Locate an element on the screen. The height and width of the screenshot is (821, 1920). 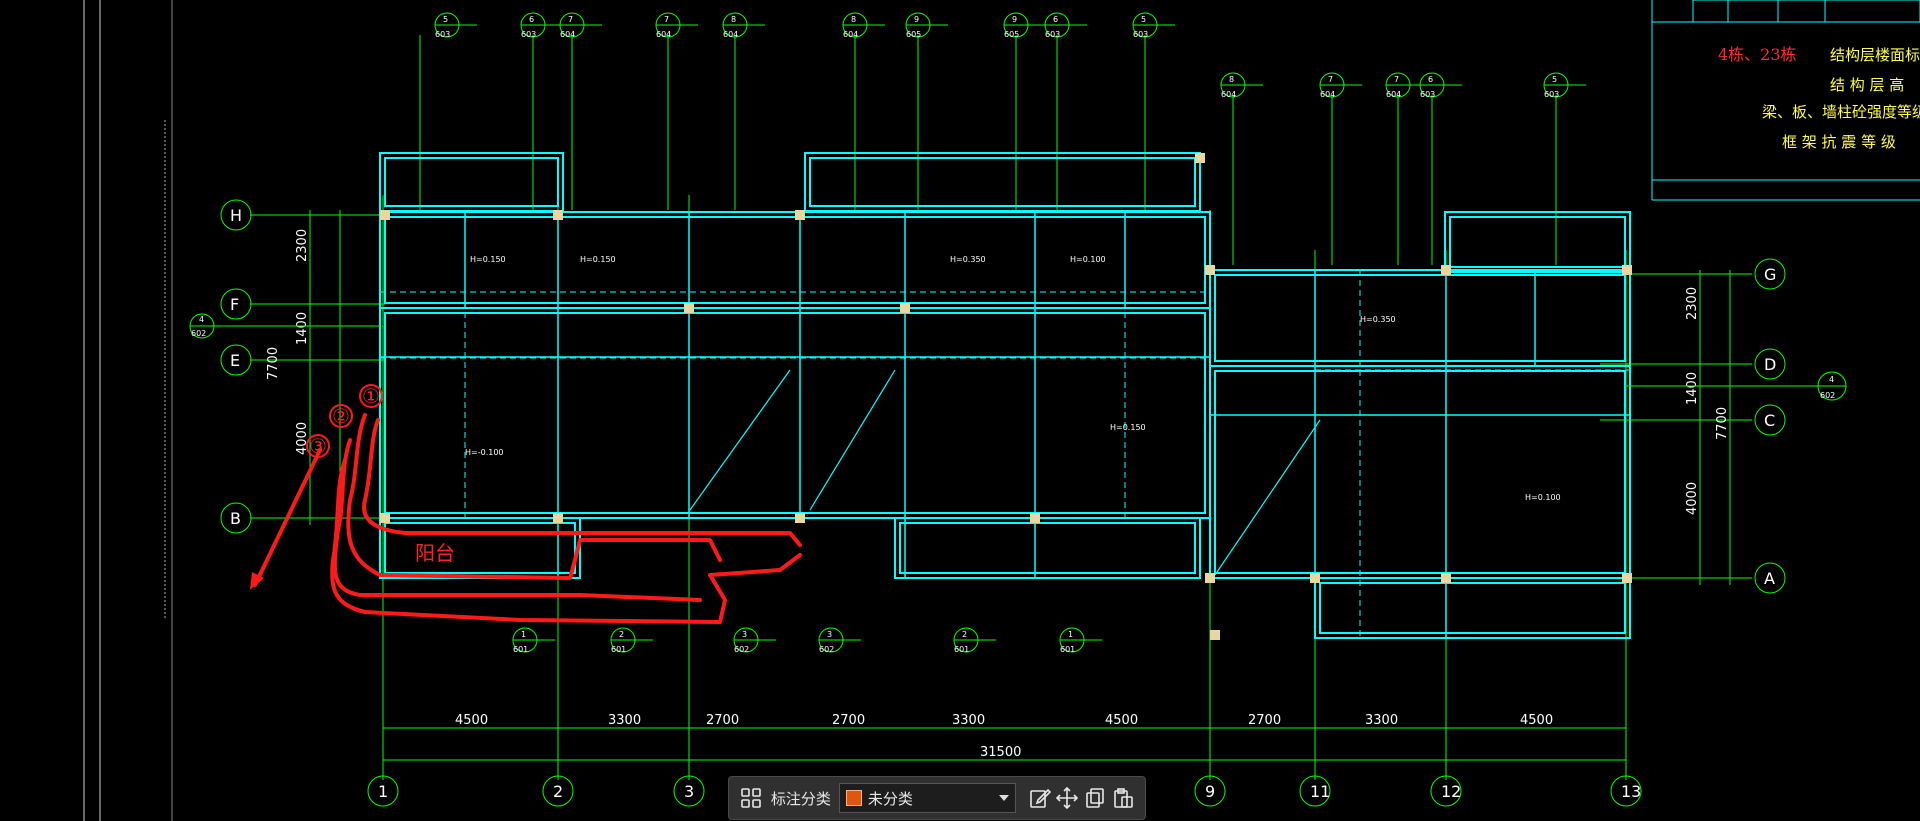
axis-label: 3 is located at coordinates (689, 791).